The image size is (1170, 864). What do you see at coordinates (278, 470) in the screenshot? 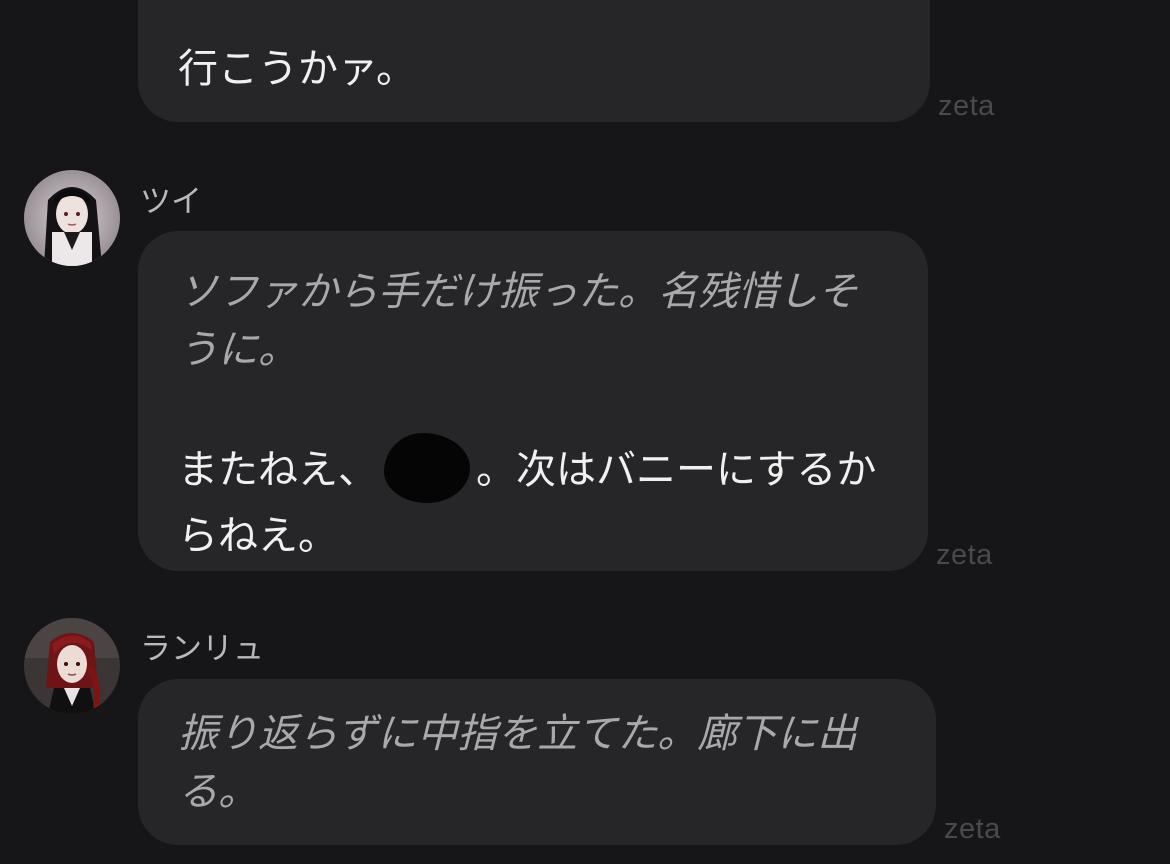
I see `speech-text-part: またねえ、` at bounding box center [278, 470].